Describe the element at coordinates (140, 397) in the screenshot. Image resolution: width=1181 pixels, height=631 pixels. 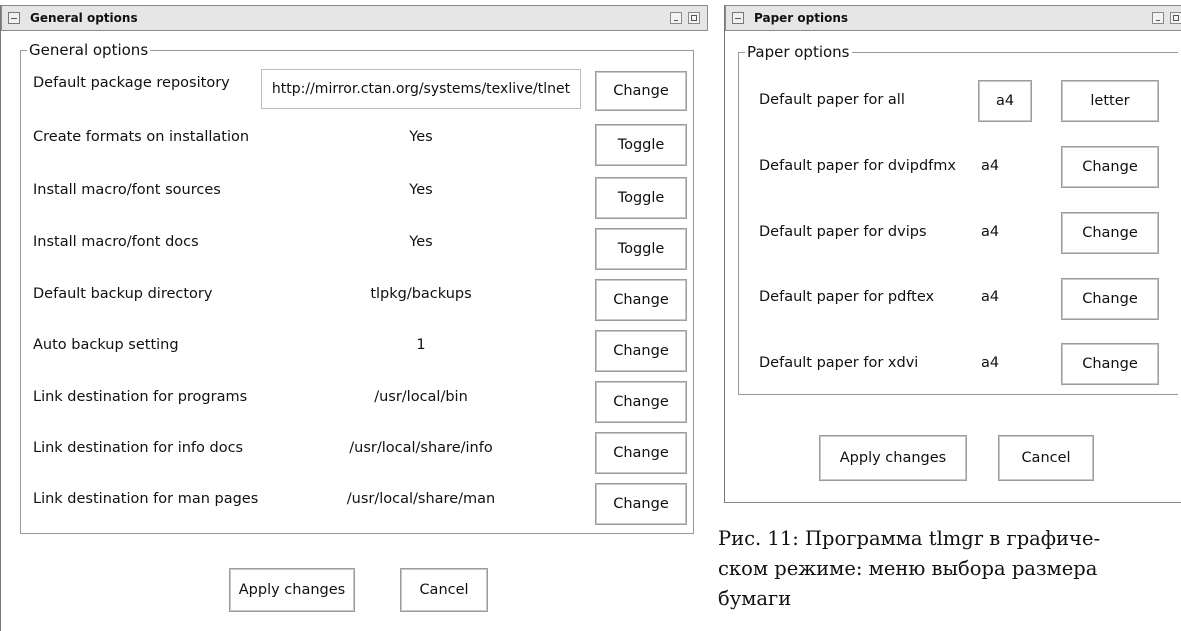
I see `row-label: Link destination for programs` at that location.